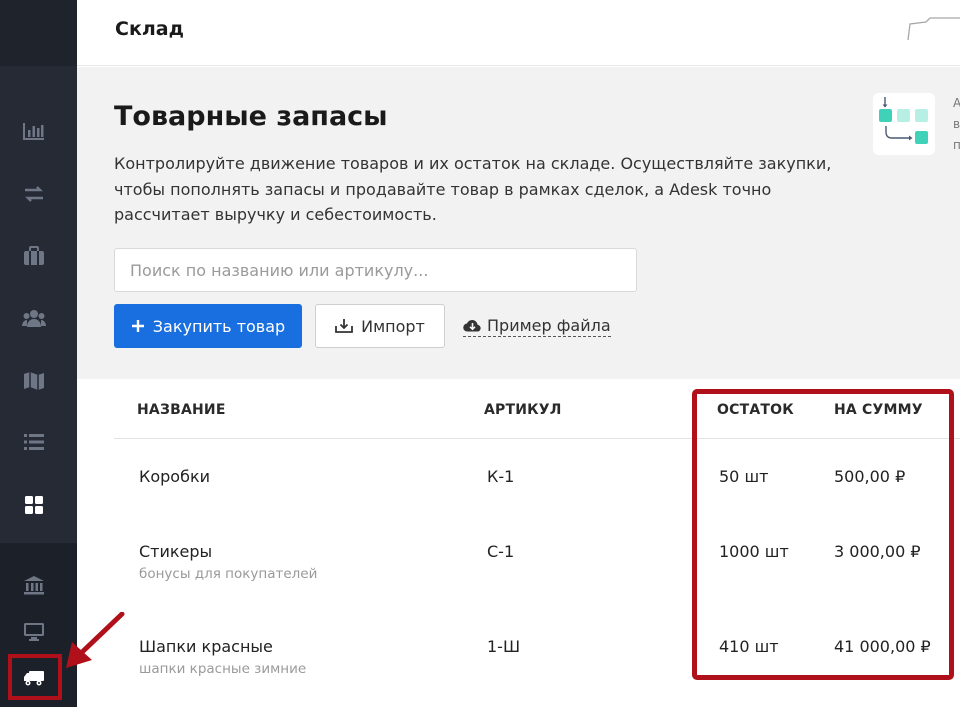 This screenshot has height=707, width=960. I want to click on search-input, so click(375, 270).